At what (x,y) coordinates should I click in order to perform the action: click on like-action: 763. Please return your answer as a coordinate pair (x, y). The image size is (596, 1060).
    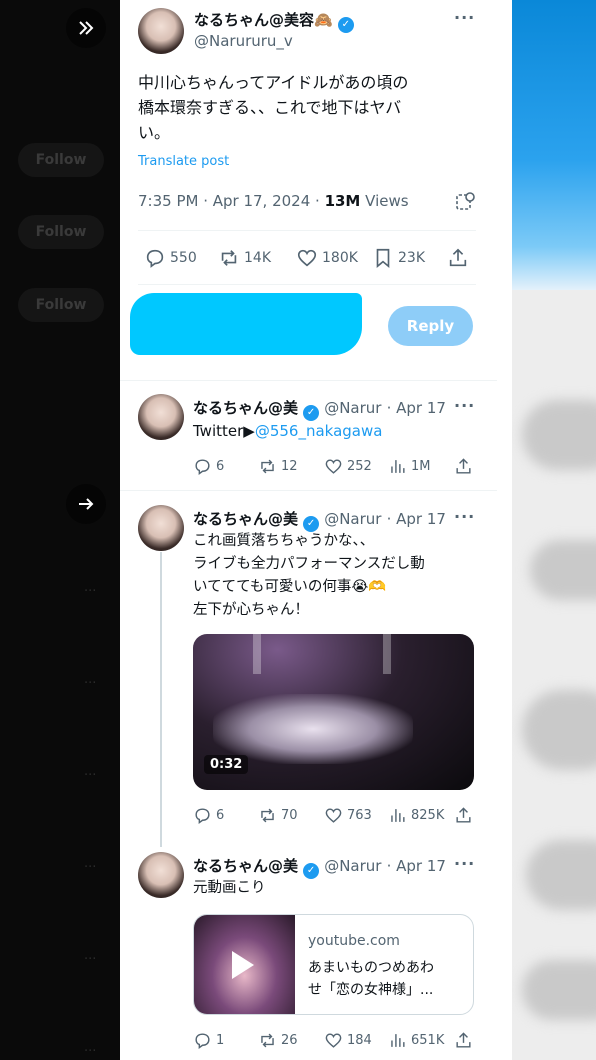
    Looking at the image, I should click on (348, 815).